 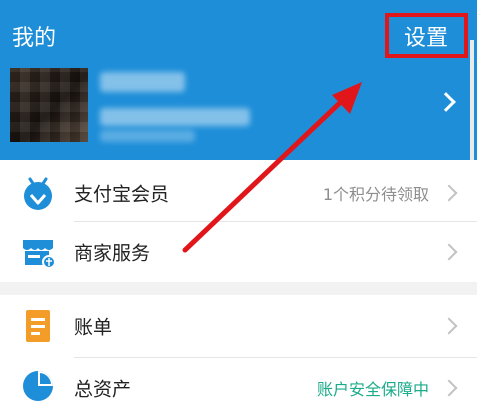 I want to click on username-blurred, so click(x=142, y=82).